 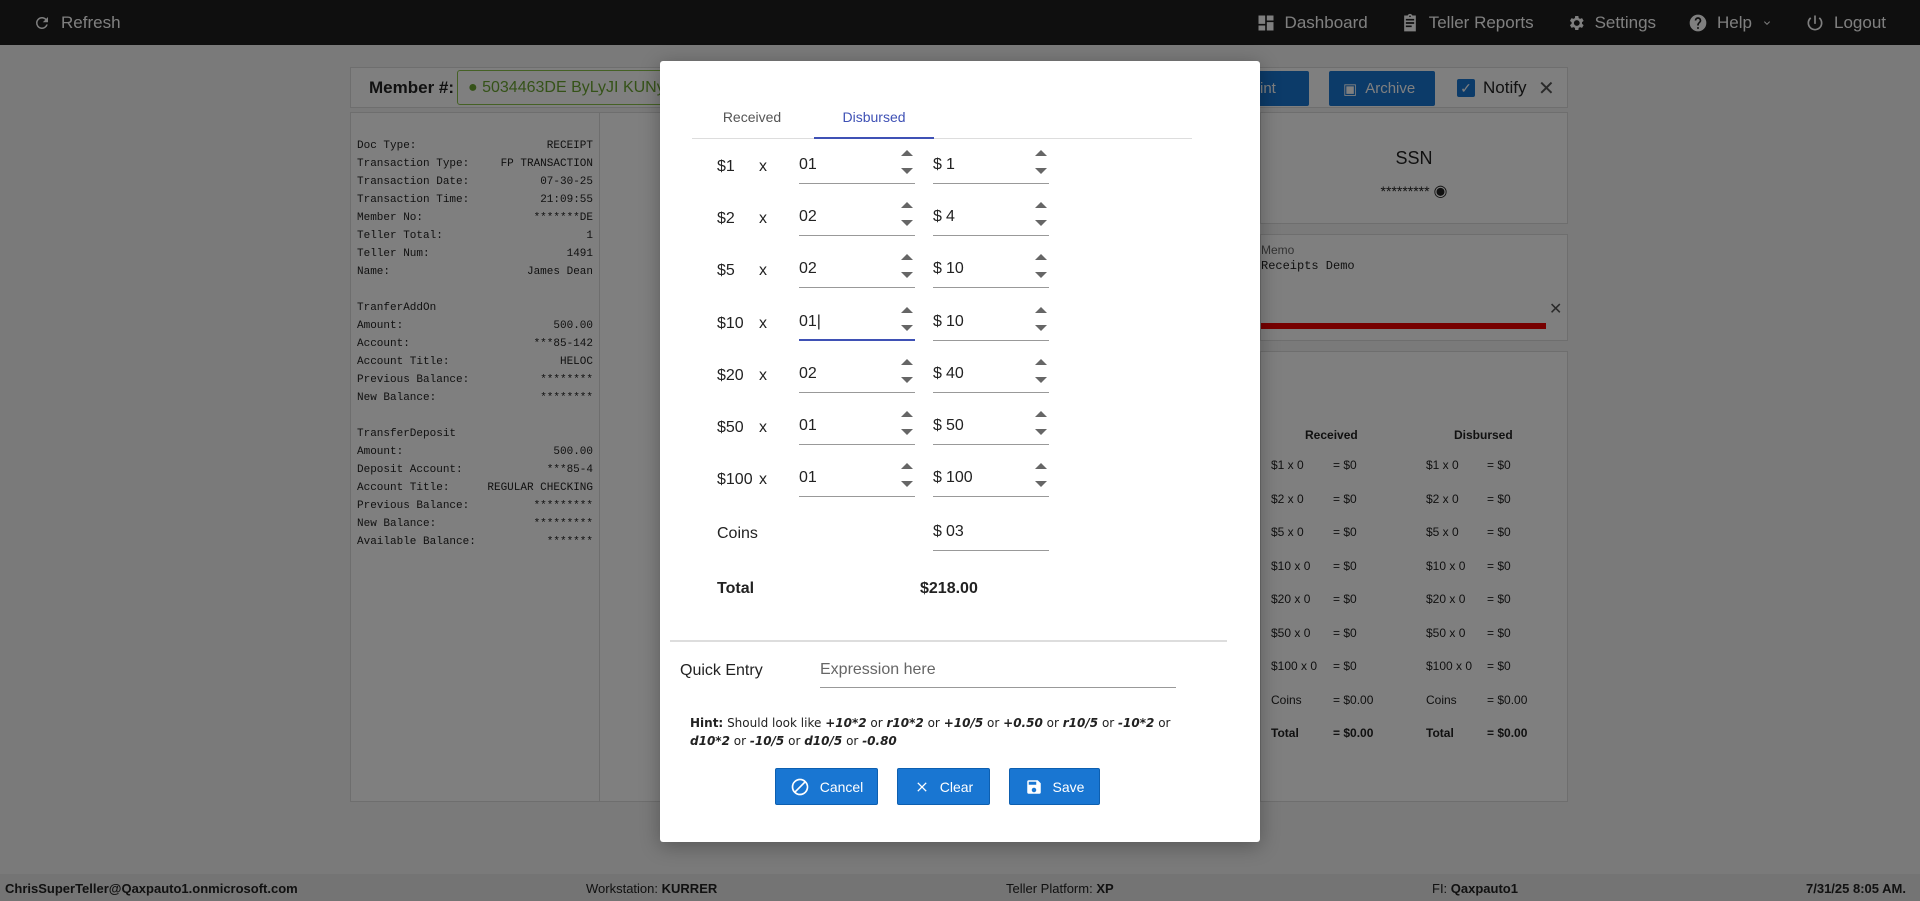 What do you see at coordinates (1136, 723) in the screenshot?
I see `hint-example: -10*2` at bounding box center [1136, 723].